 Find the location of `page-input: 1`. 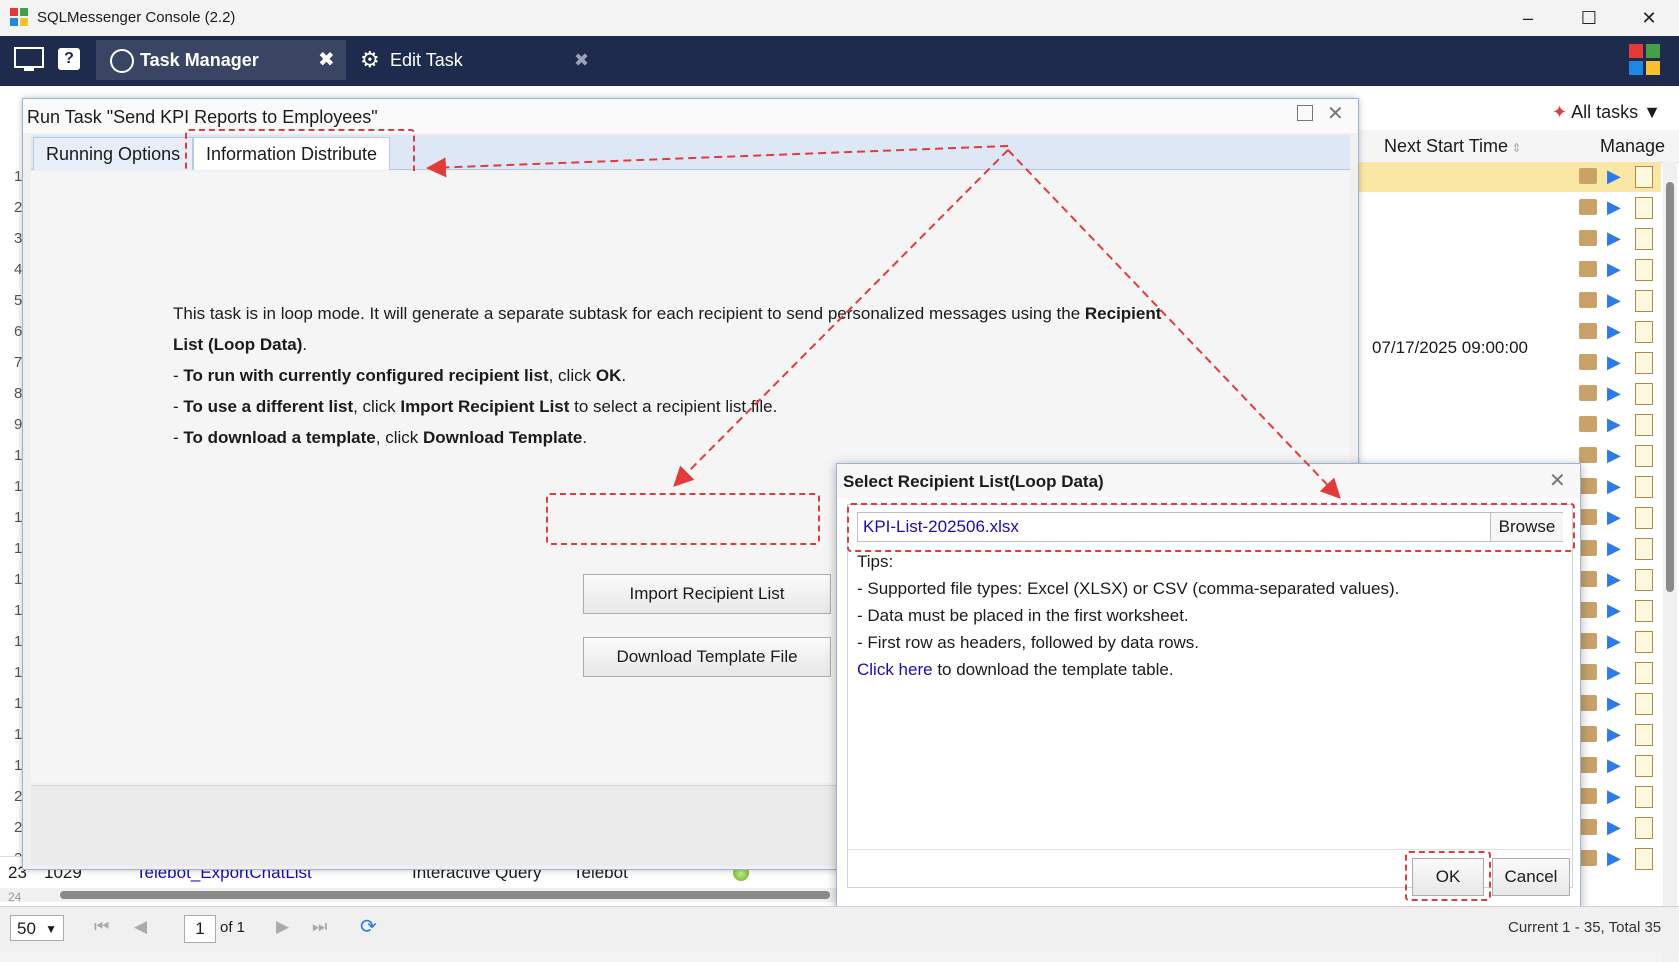

page-input: 1 is located at coordinates (200, 929).